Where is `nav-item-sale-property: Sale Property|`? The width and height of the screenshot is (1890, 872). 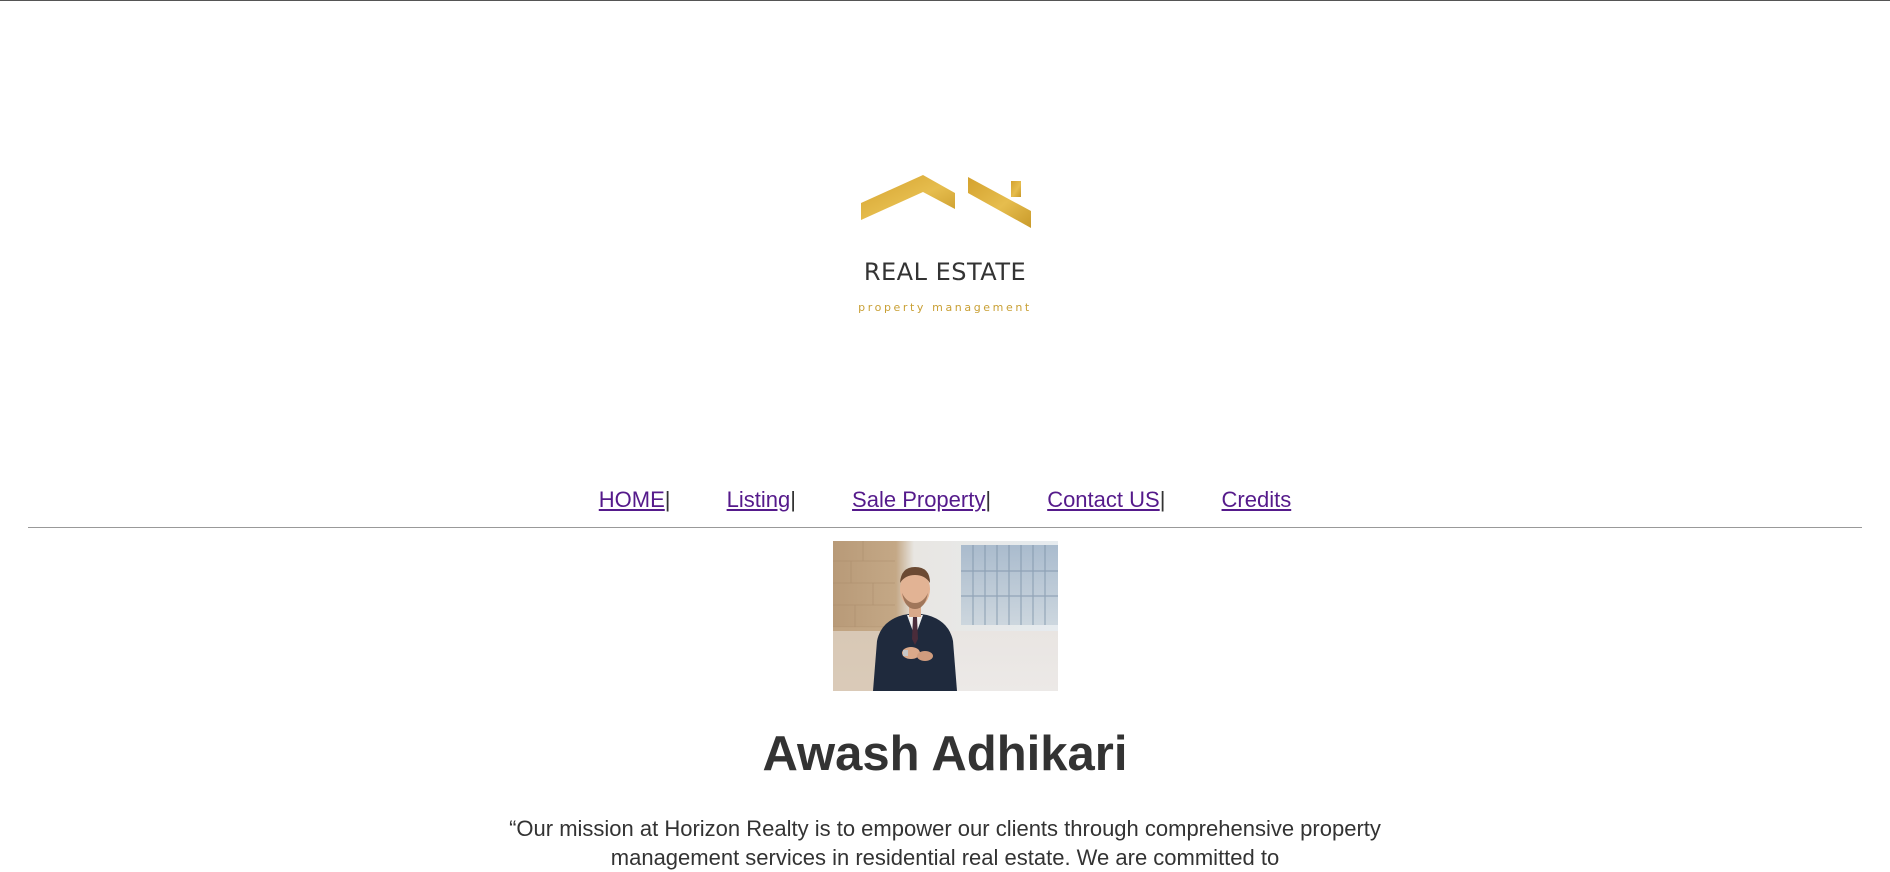 nav-item-sale-property: Sale Property| is located at coordinates (921, 500).